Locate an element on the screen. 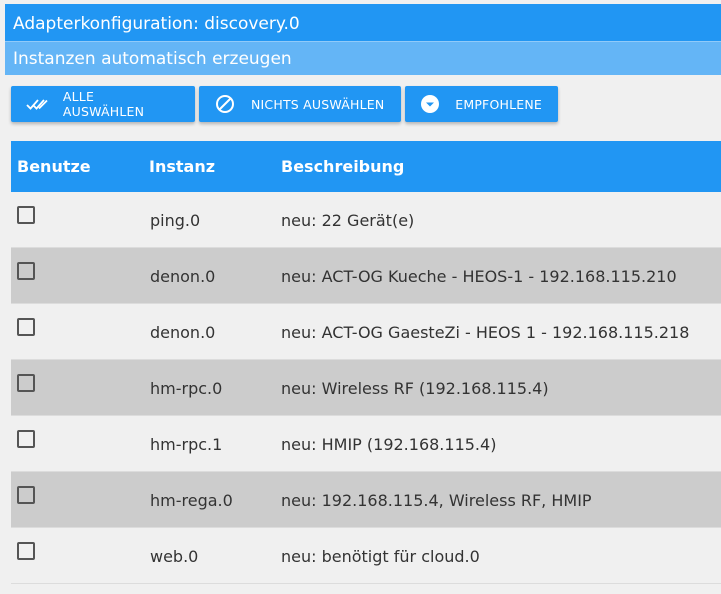  row-description: neu: 192.168.115.4, Wireless RF, HMIP is located at coordinates (436, 500).